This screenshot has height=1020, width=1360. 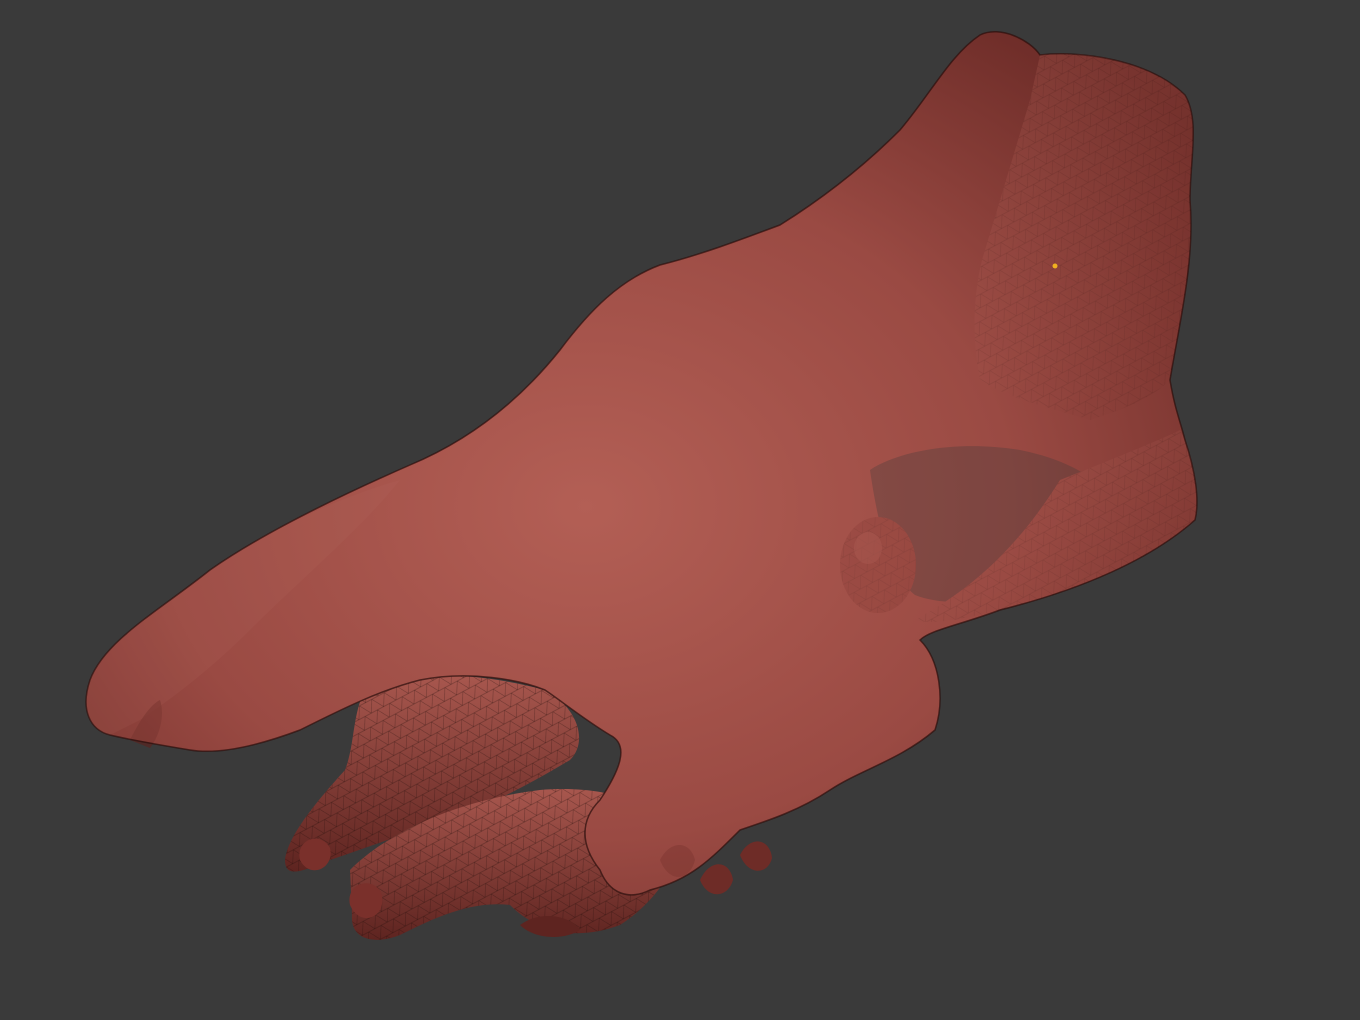 I want to click on vertex-dot-icon, so click(x=1055, y=266).